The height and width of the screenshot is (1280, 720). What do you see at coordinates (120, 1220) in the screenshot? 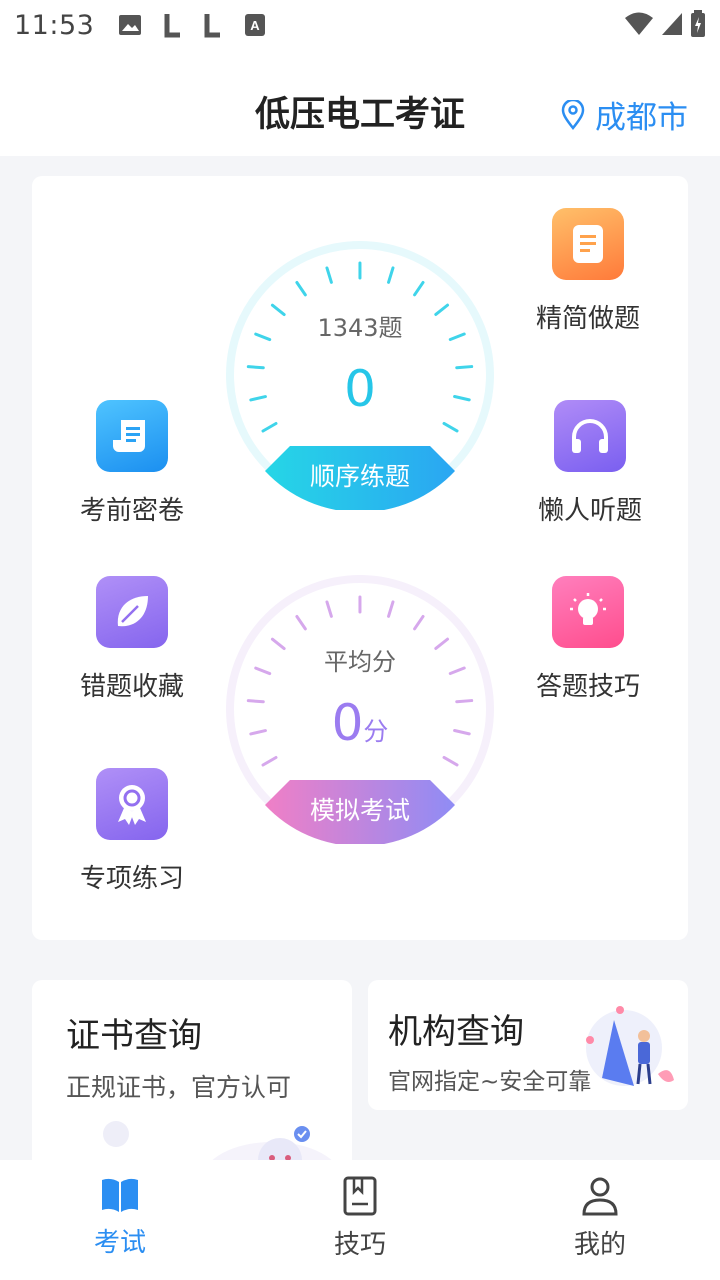
I see `tab-exam: 考试` at bounding box center [120, 1220].